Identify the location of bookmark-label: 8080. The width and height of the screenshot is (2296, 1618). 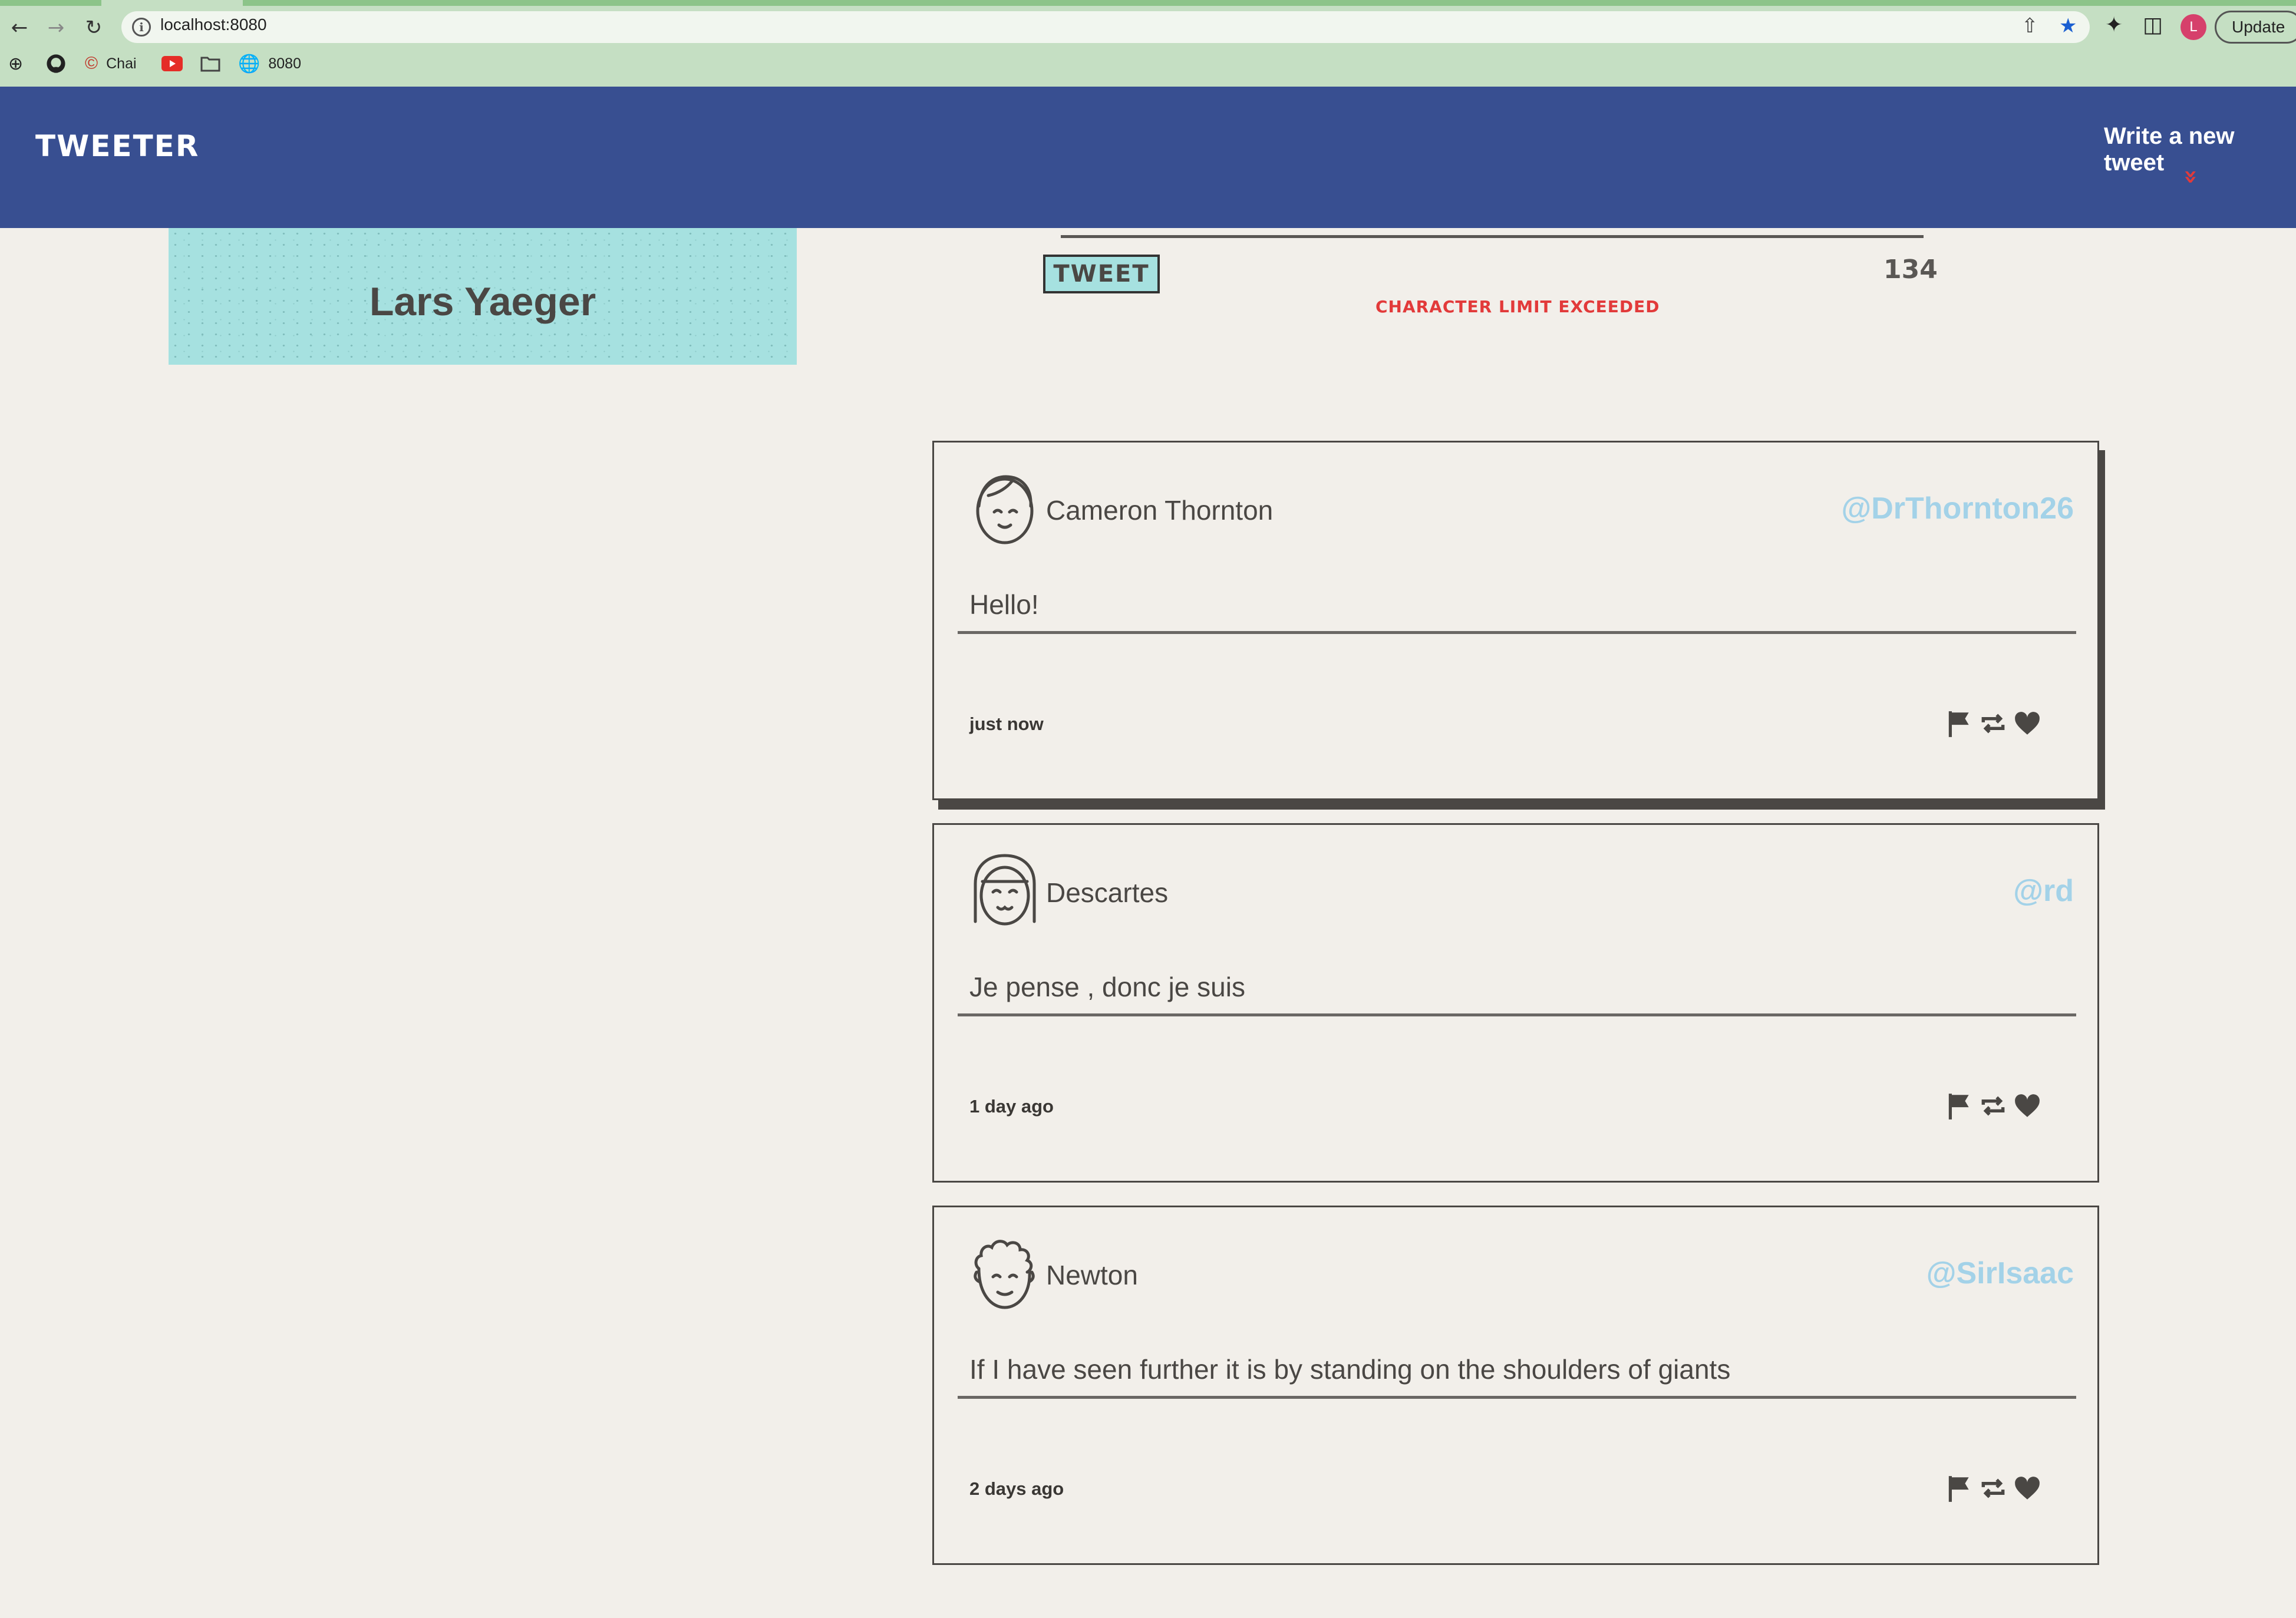
(284, 63).